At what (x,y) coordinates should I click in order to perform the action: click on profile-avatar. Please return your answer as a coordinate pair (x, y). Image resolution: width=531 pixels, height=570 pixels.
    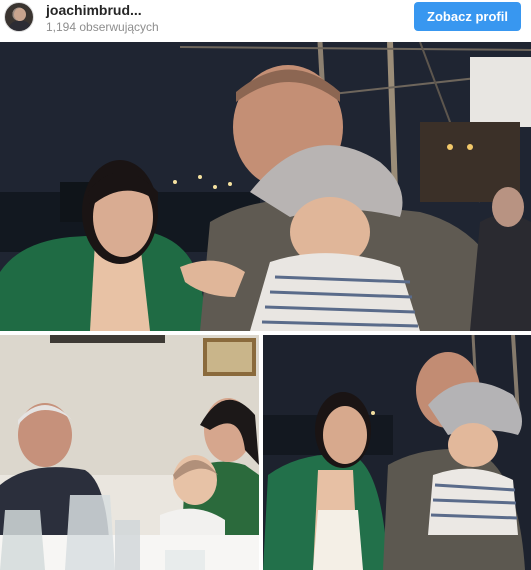
    Looking at the image, I should click on (19, 17).